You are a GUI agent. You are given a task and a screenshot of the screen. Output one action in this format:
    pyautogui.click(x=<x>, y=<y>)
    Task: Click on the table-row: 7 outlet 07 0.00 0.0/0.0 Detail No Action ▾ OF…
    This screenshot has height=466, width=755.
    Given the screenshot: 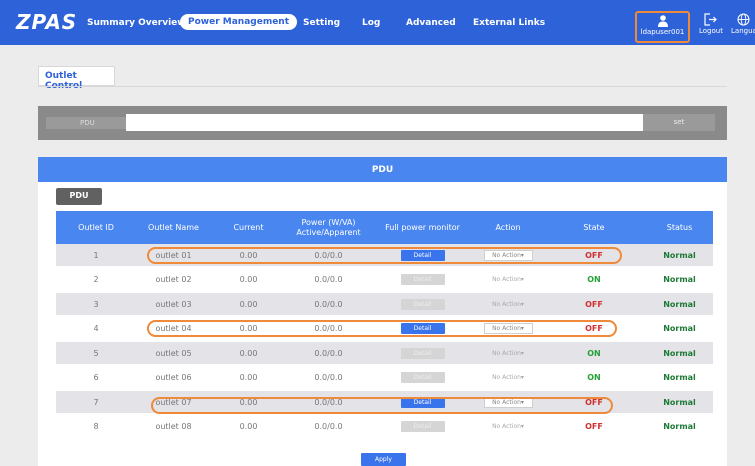 What is the action you would take?
    pyautogui.click(x=384, y=402)
    